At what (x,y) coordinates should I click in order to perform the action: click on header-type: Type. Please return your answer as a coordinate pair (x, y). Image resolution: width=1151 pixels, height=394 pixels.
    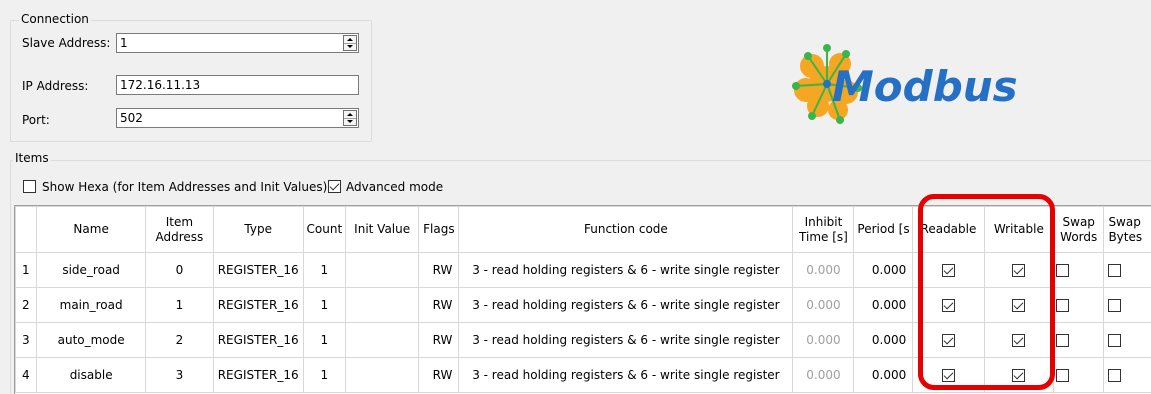
    Looking at the image, I should click on (258, 230).